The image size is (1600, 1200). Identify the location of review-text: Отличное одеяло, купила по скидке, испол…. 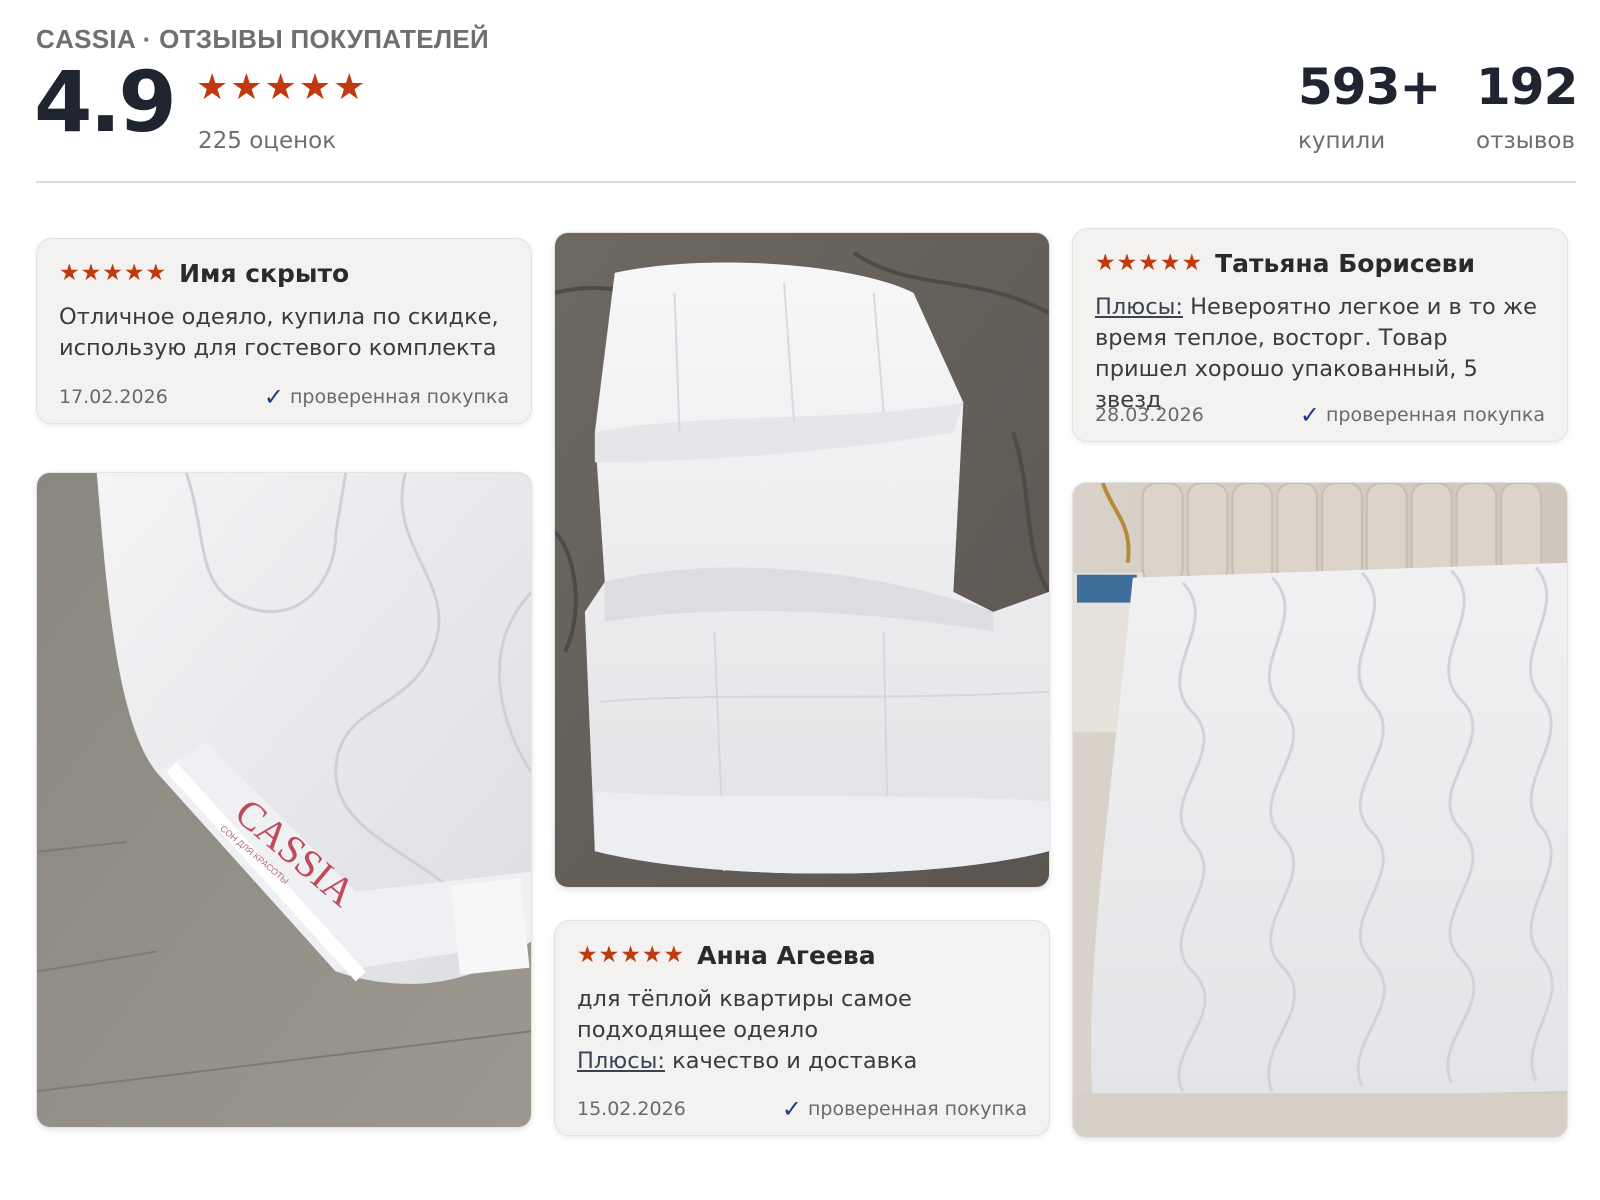
(279, 332).